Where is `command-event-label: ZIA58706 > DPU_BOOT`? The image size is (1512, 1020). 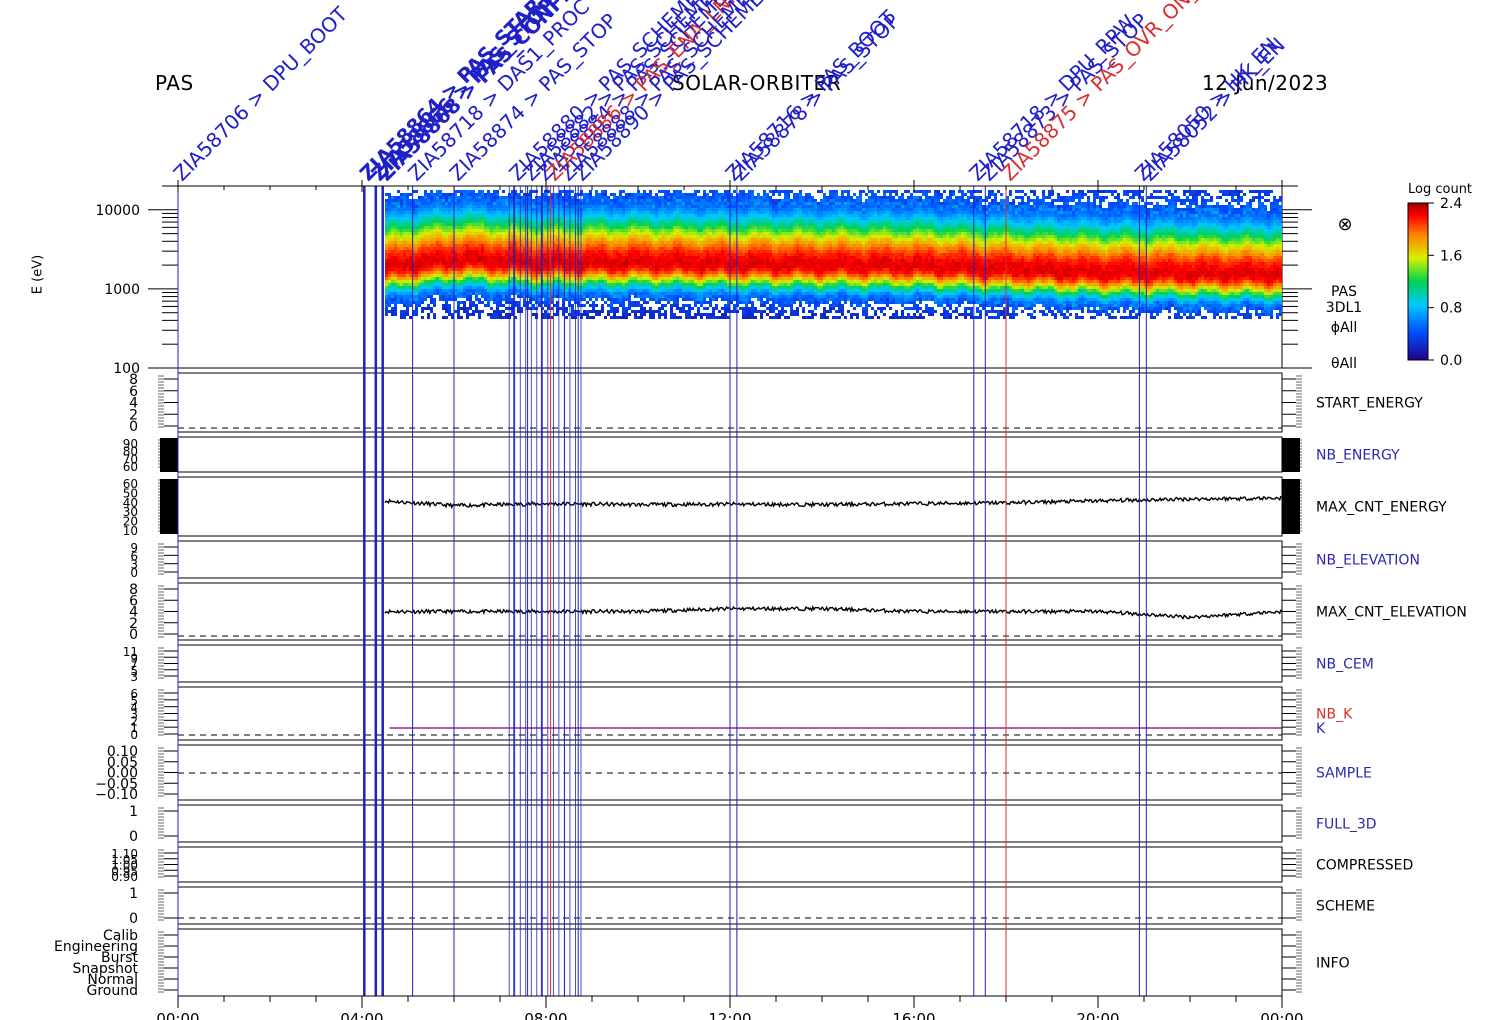
command-event-label: ZIA58706 > DPU_BOOT is located at coordinates (261, 93).